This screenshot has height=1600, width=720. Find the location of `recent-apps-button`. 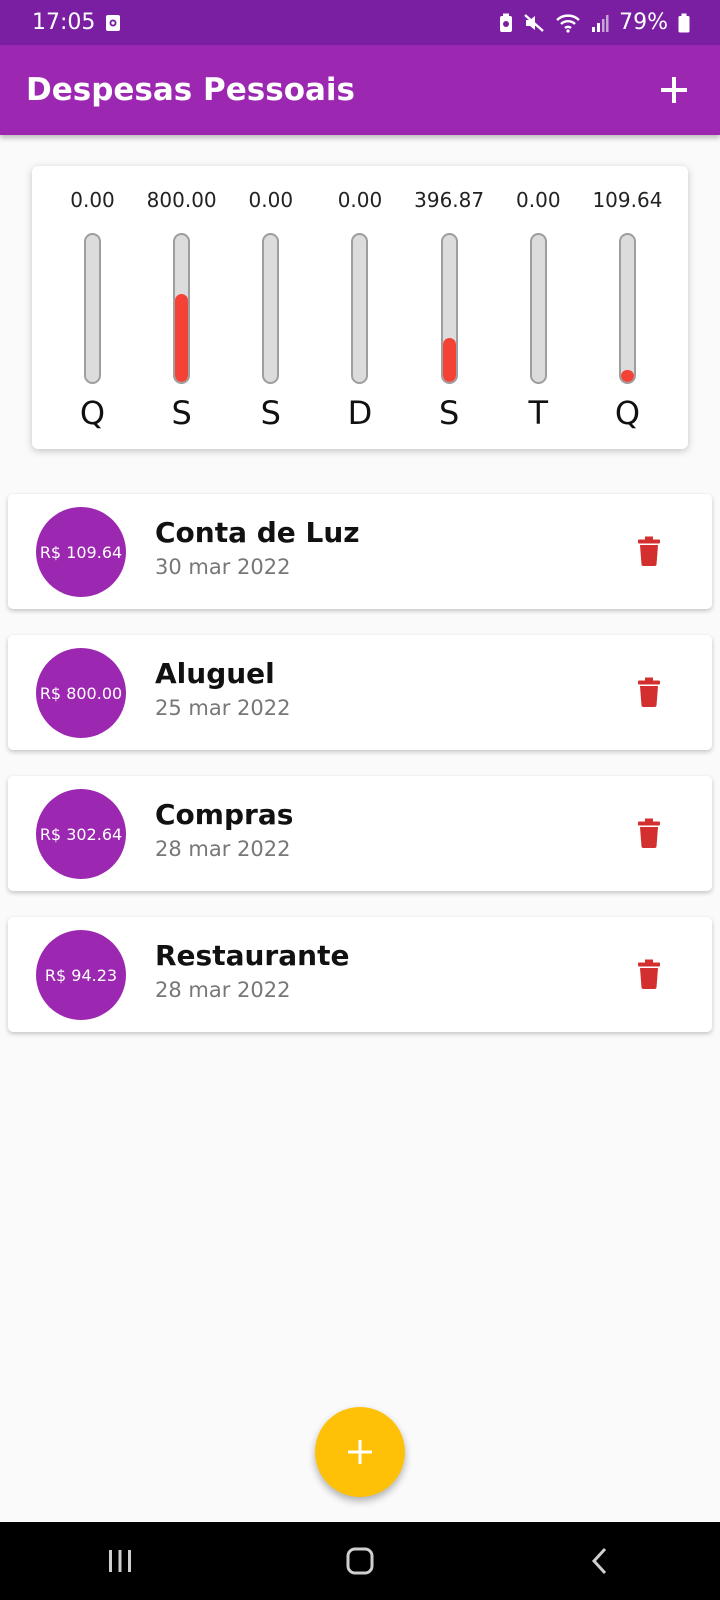

recent-apps-button is located at coordinates (120, 1561).